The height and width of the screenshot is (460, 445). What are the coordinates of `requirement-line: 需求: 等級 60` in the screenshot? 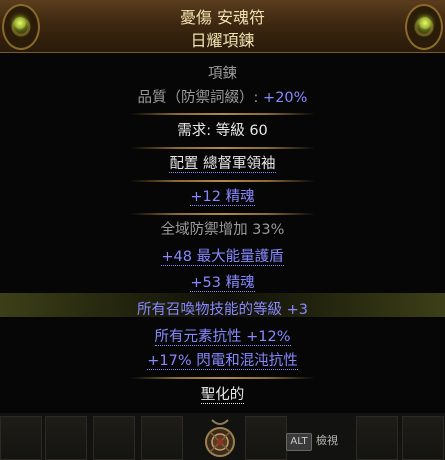 It's located at (222, 131).